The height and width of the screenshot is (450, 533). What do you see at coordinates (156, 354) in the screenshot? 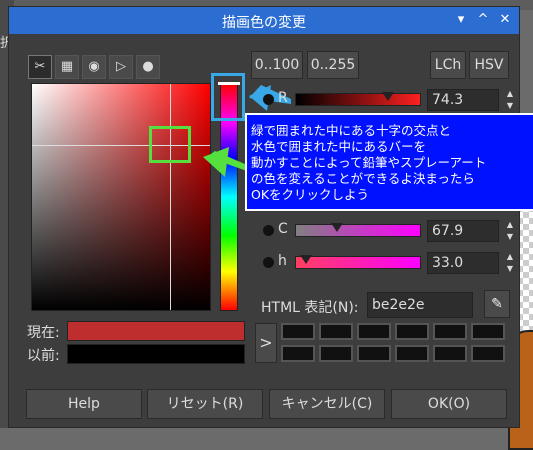
I see `previous-color-swatch` at bounding box center [156, 354].